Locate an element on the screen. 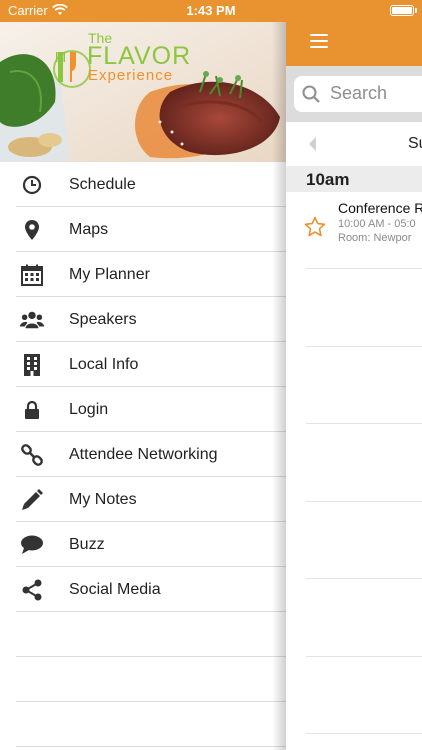 This screenshot has height=750, width=422. menu-item-label: My Notes is located at coordinates (103, 499).